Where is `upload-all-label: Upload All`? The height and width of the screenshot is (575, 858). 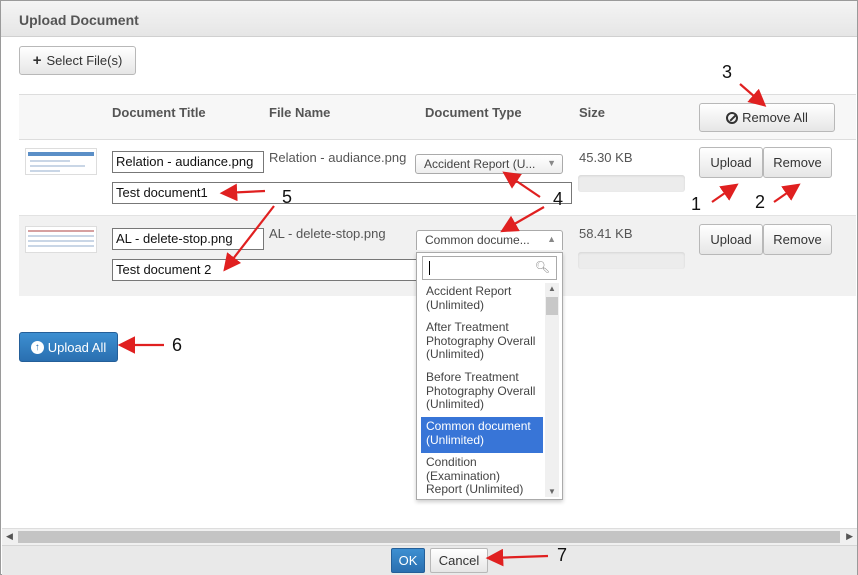
upload-all-label: Upload All is located at coordinates (77, 347).